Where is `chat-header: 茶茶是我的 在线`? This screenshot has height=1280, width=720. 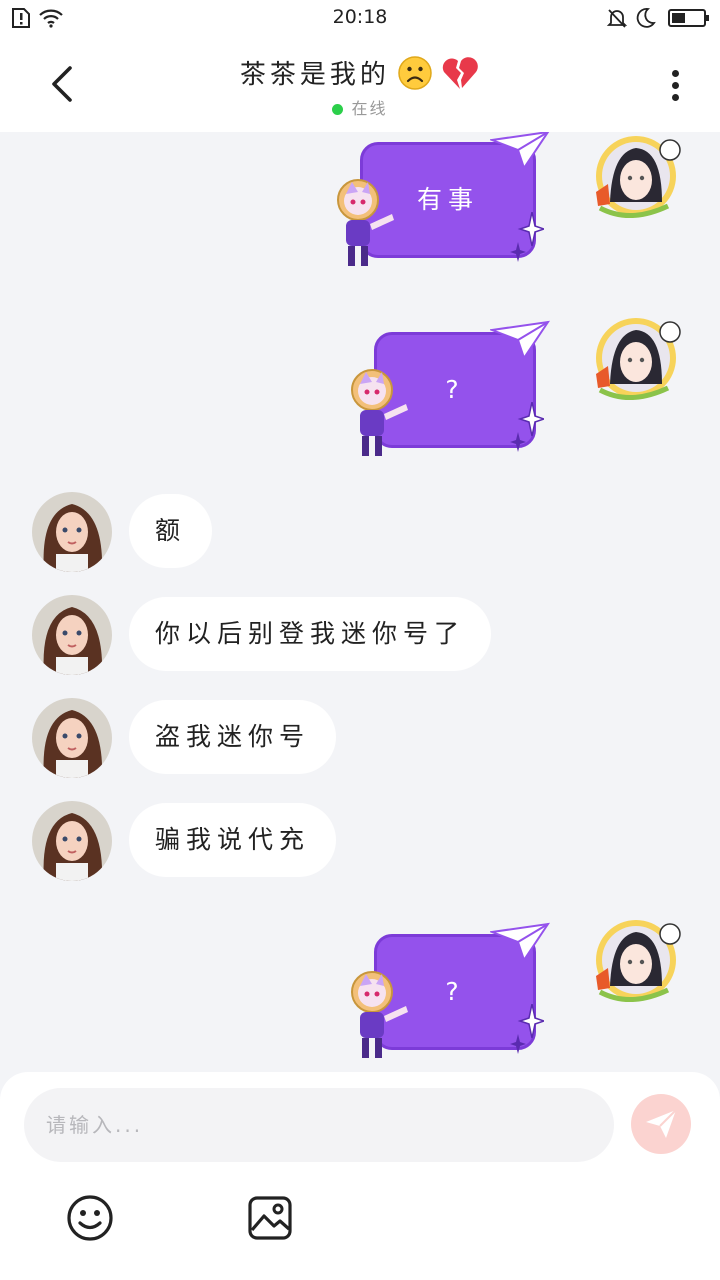
chat-header: 茶茶是我的 在线 is located at coordinates (360, 84).